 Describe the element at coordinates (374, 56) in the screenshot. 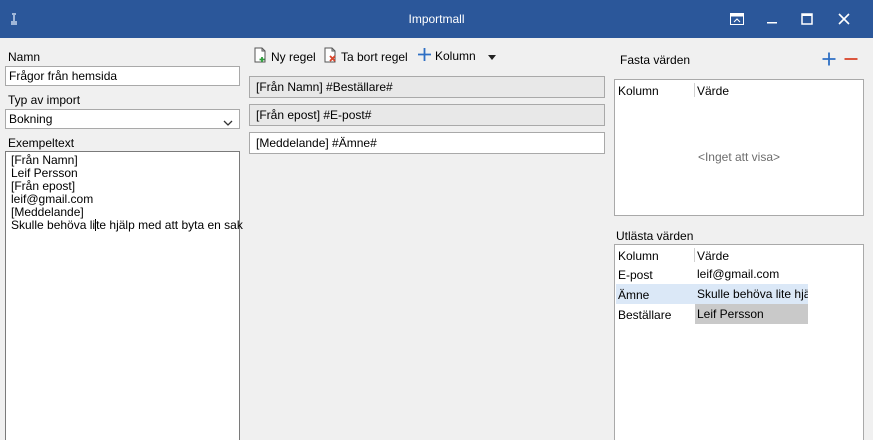

I see `delete-rule-label: Ta bort regel` at that location.